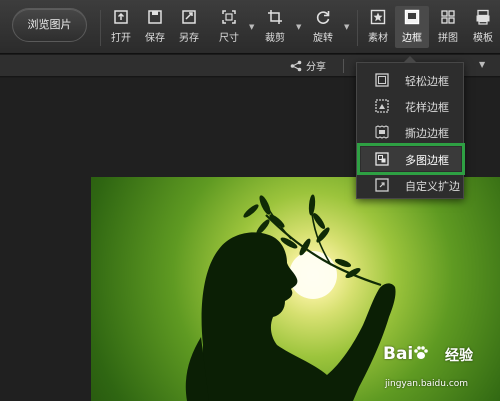 The width and height of the screenshot is (500, 401). I want to click on crop-icon, so click(275, 17).